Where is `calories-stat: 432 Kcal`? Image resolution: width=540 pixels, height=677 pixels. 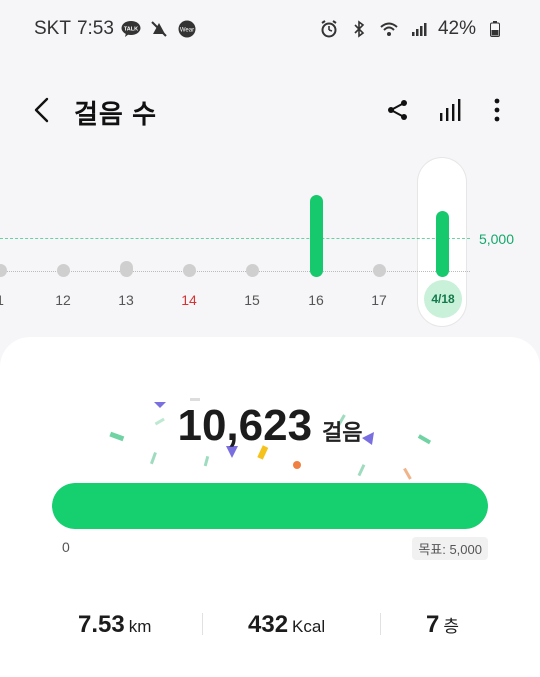 calories-stat: 432 Kcal is located at coordinates (286, 625).